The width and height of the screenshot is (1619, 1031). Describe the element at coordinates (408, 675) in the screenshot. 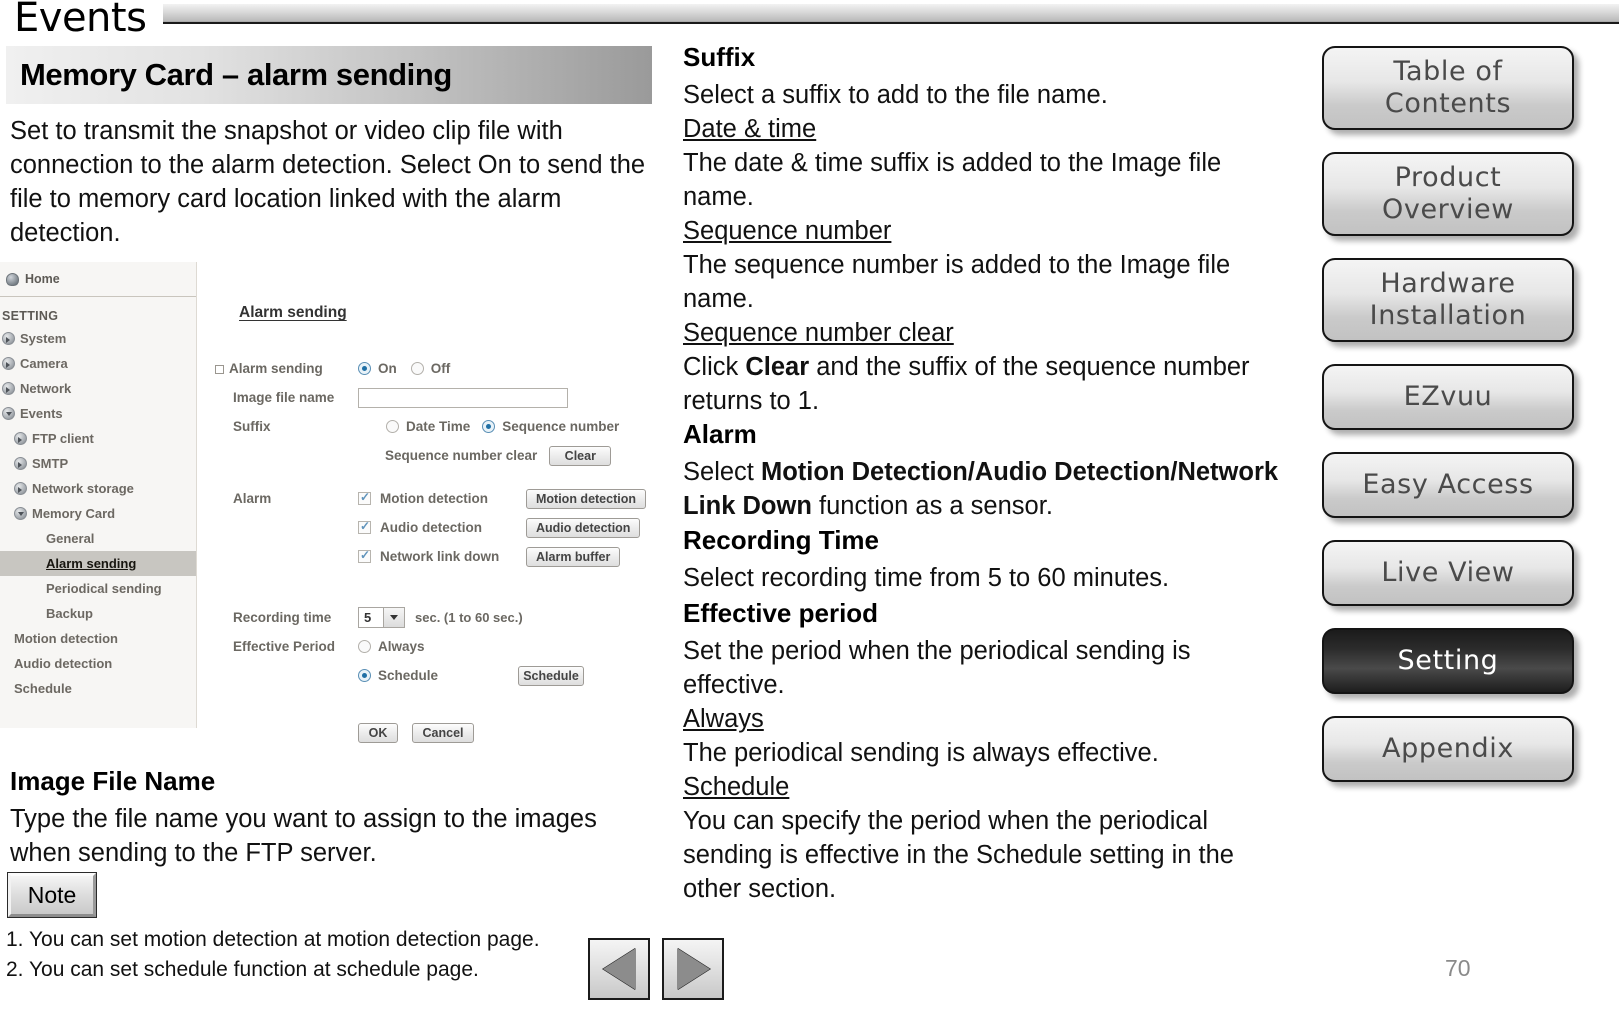

I see `radio-effective-schedule-label: Schedule` at that location.